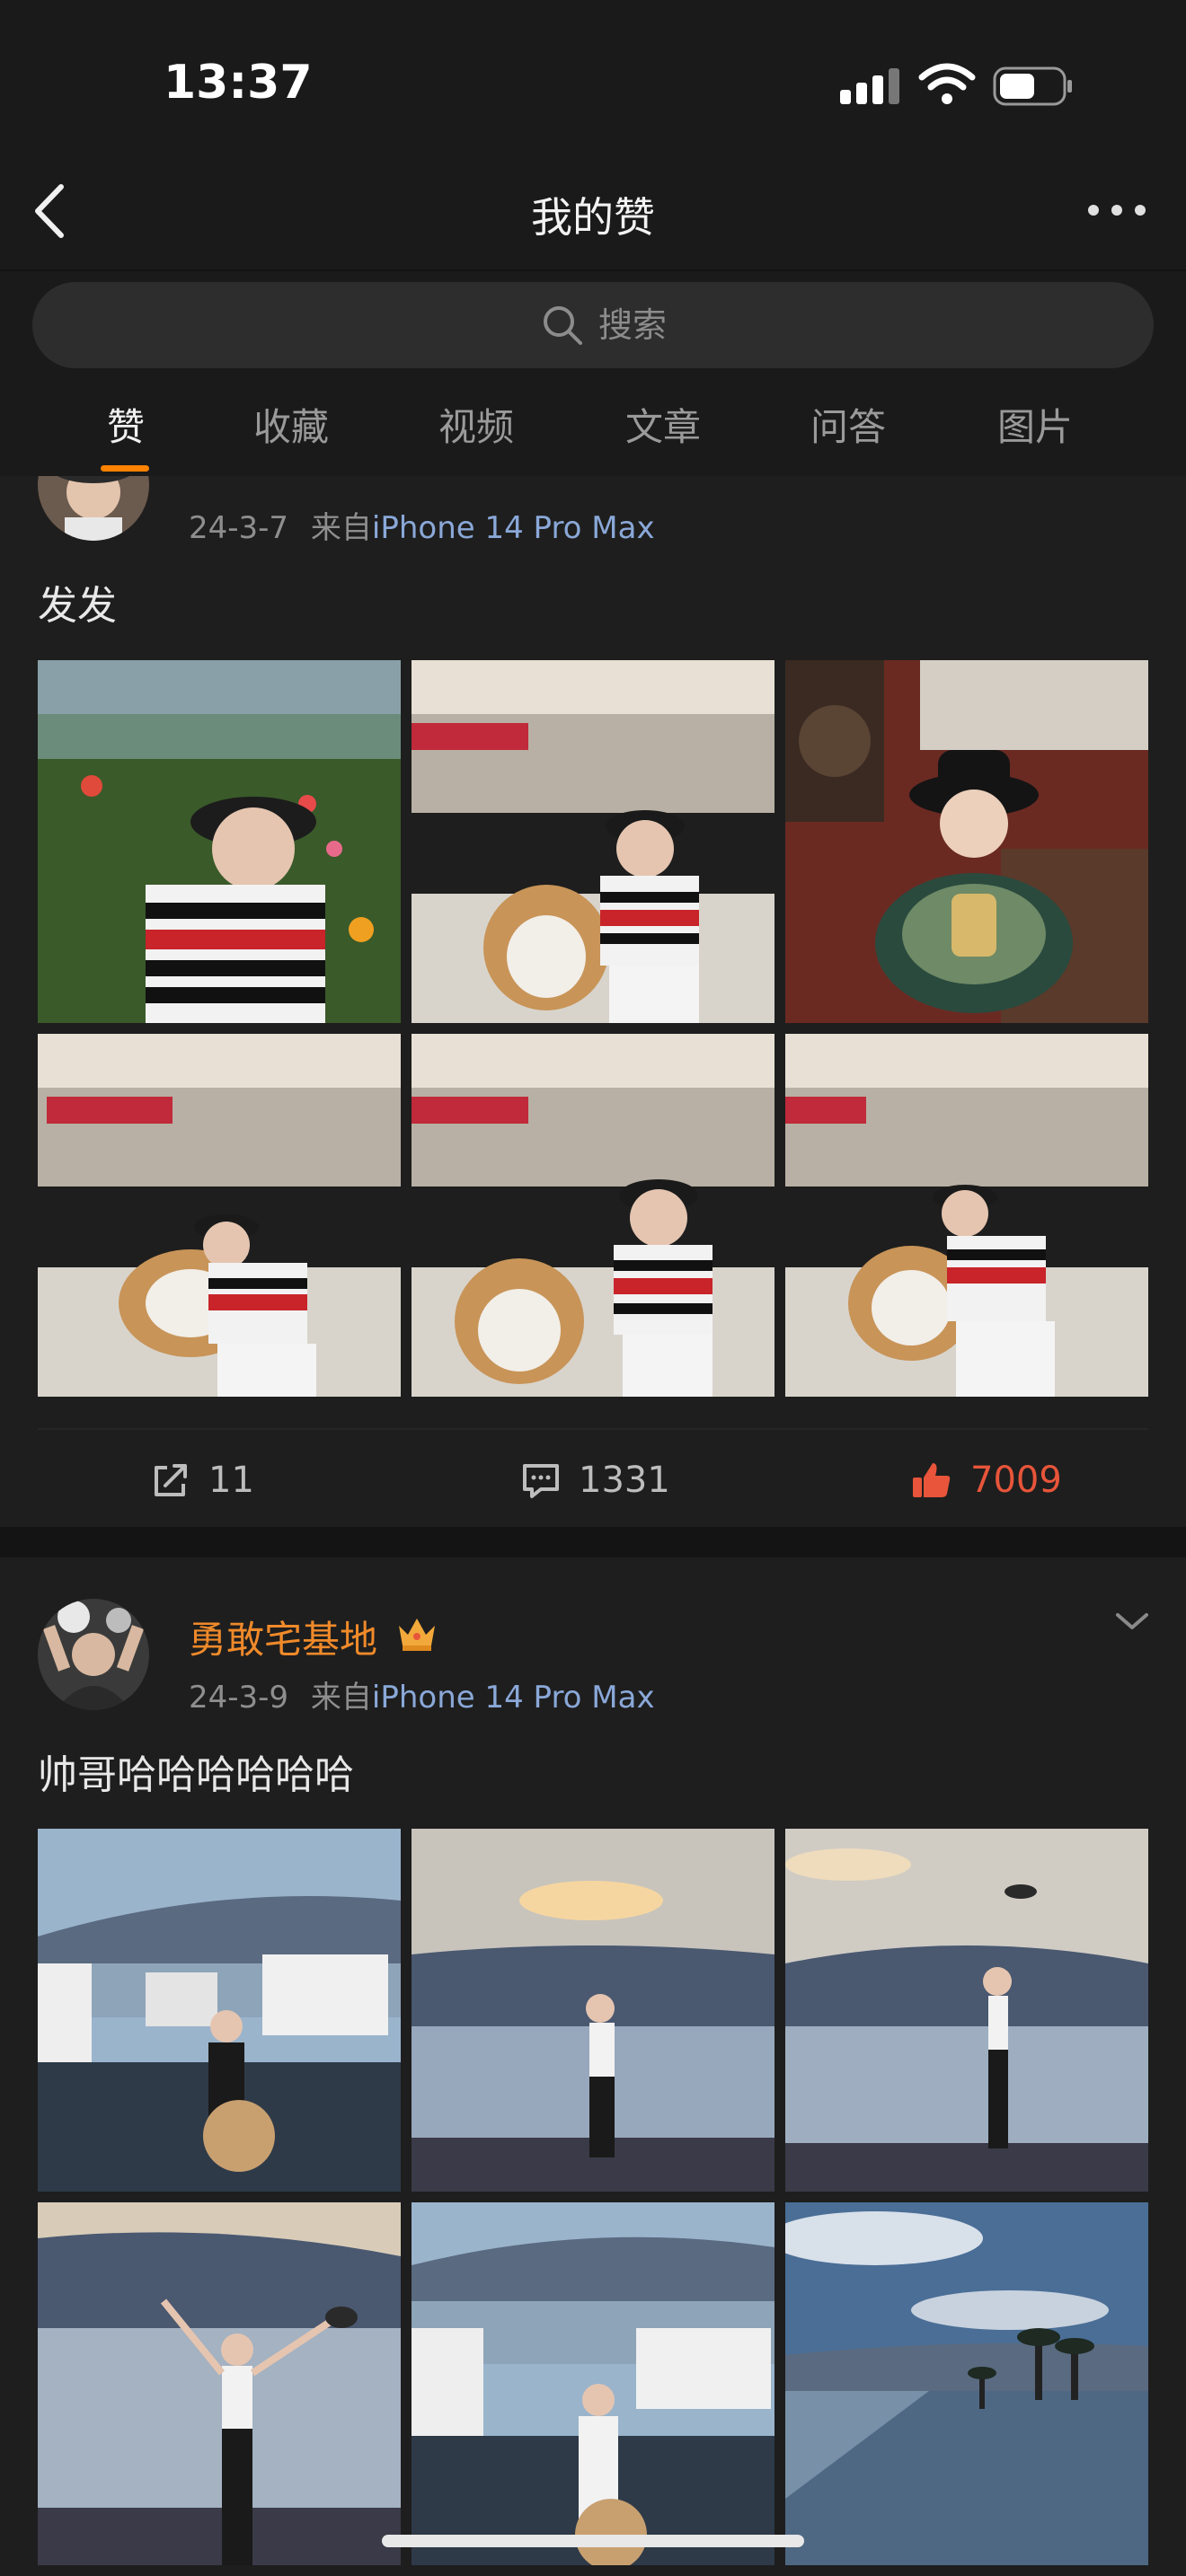 This screenshot has height=2576, width=1186. I want to click on comment-button: 1331, so click(595, 1480).